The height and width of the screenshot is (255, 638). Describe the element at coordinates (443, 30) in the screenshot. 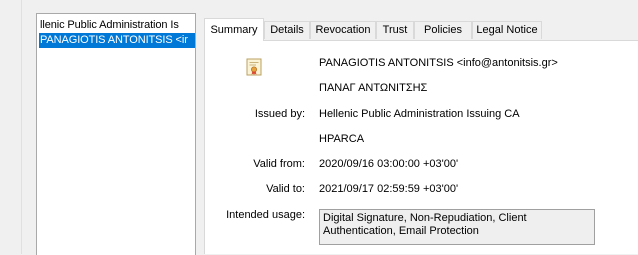

I see `tab-policies: Policies` at that location.